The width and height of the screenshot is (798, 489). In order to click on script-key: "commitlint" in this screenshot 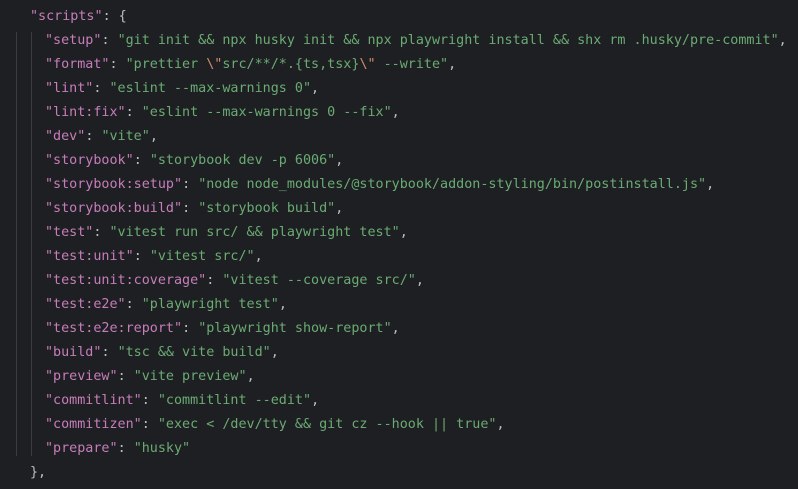, I will do `click(93, 400)`.